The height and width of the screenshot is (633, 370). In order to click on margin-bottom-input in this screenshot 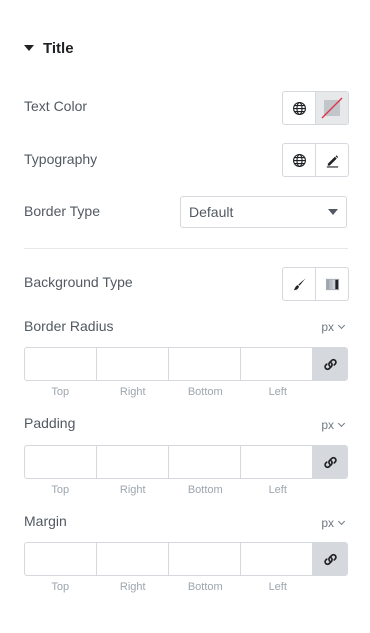, I will do `click(205, 559)`.